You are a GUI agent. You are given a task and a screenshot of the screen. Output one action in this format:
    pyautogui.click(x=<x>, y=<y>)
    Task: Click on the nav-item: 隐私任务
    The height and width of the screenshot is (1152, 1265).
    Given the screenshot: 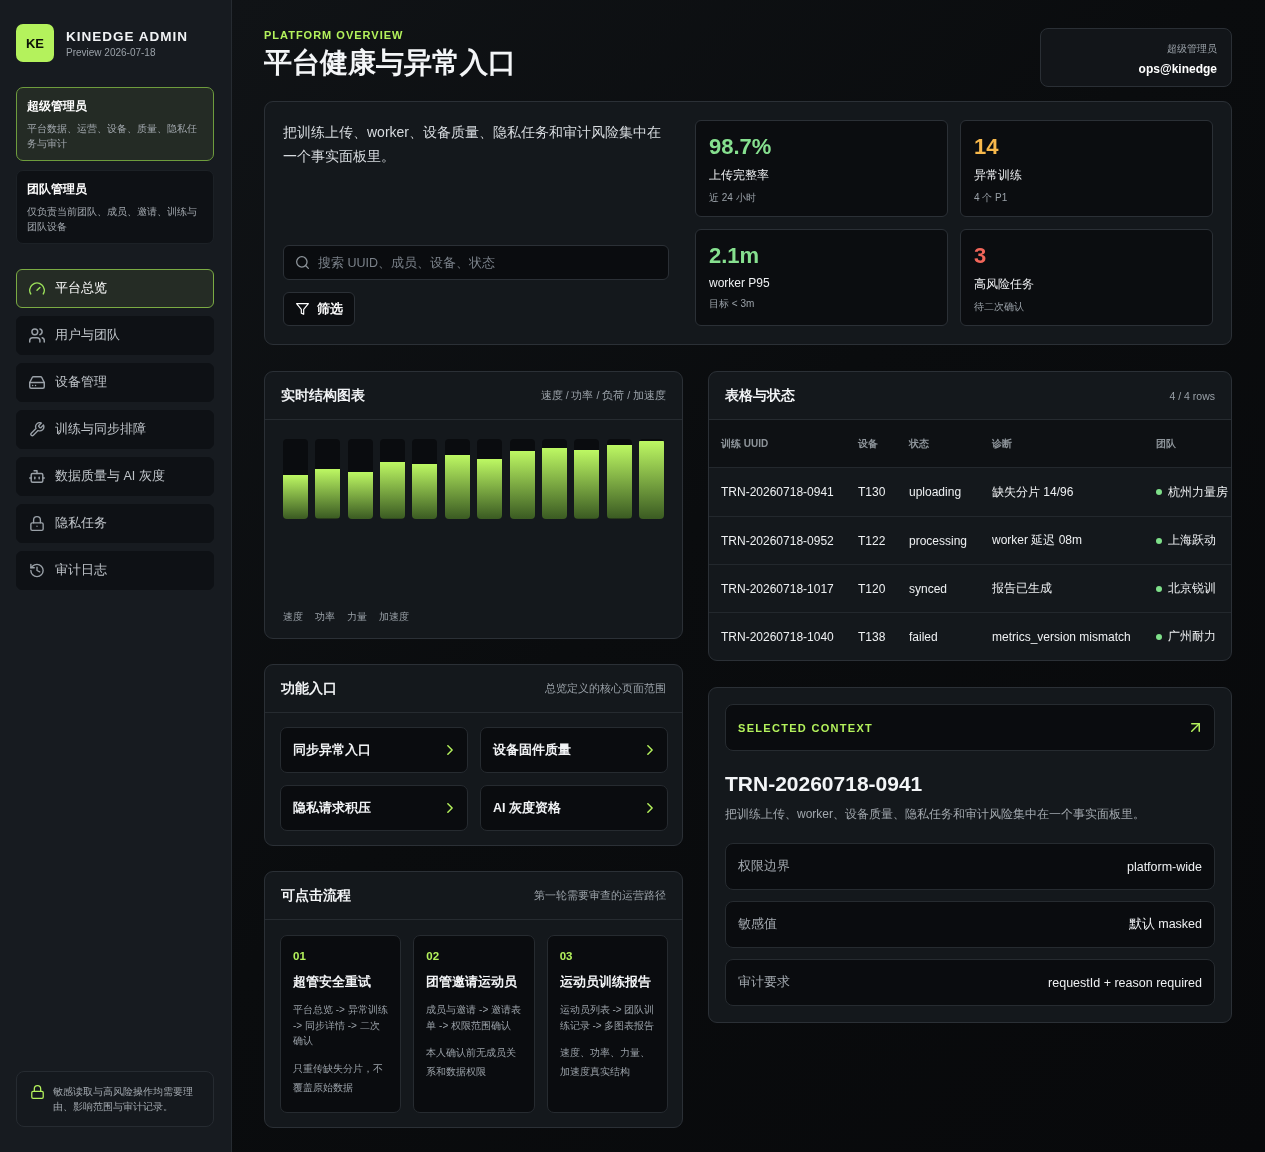 What is the action you would take?
    pyautogui.click(x=115, y=523)
    